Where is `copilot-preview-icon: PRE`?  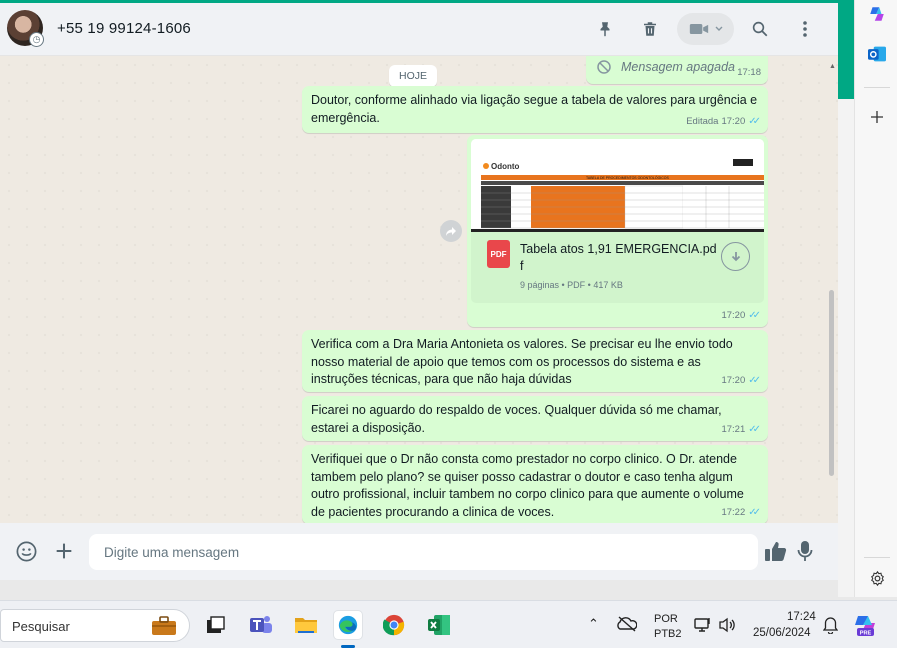 copilot-preview-icon: PRE is located at coordinates (865, 625).